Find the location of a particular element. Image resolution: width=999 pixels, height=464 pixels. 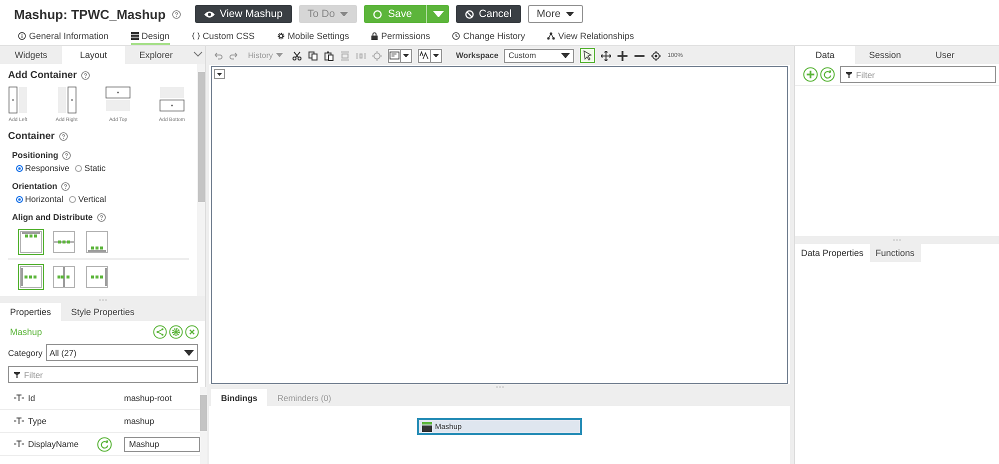

copy-icon is located at coordinates (313, 55).